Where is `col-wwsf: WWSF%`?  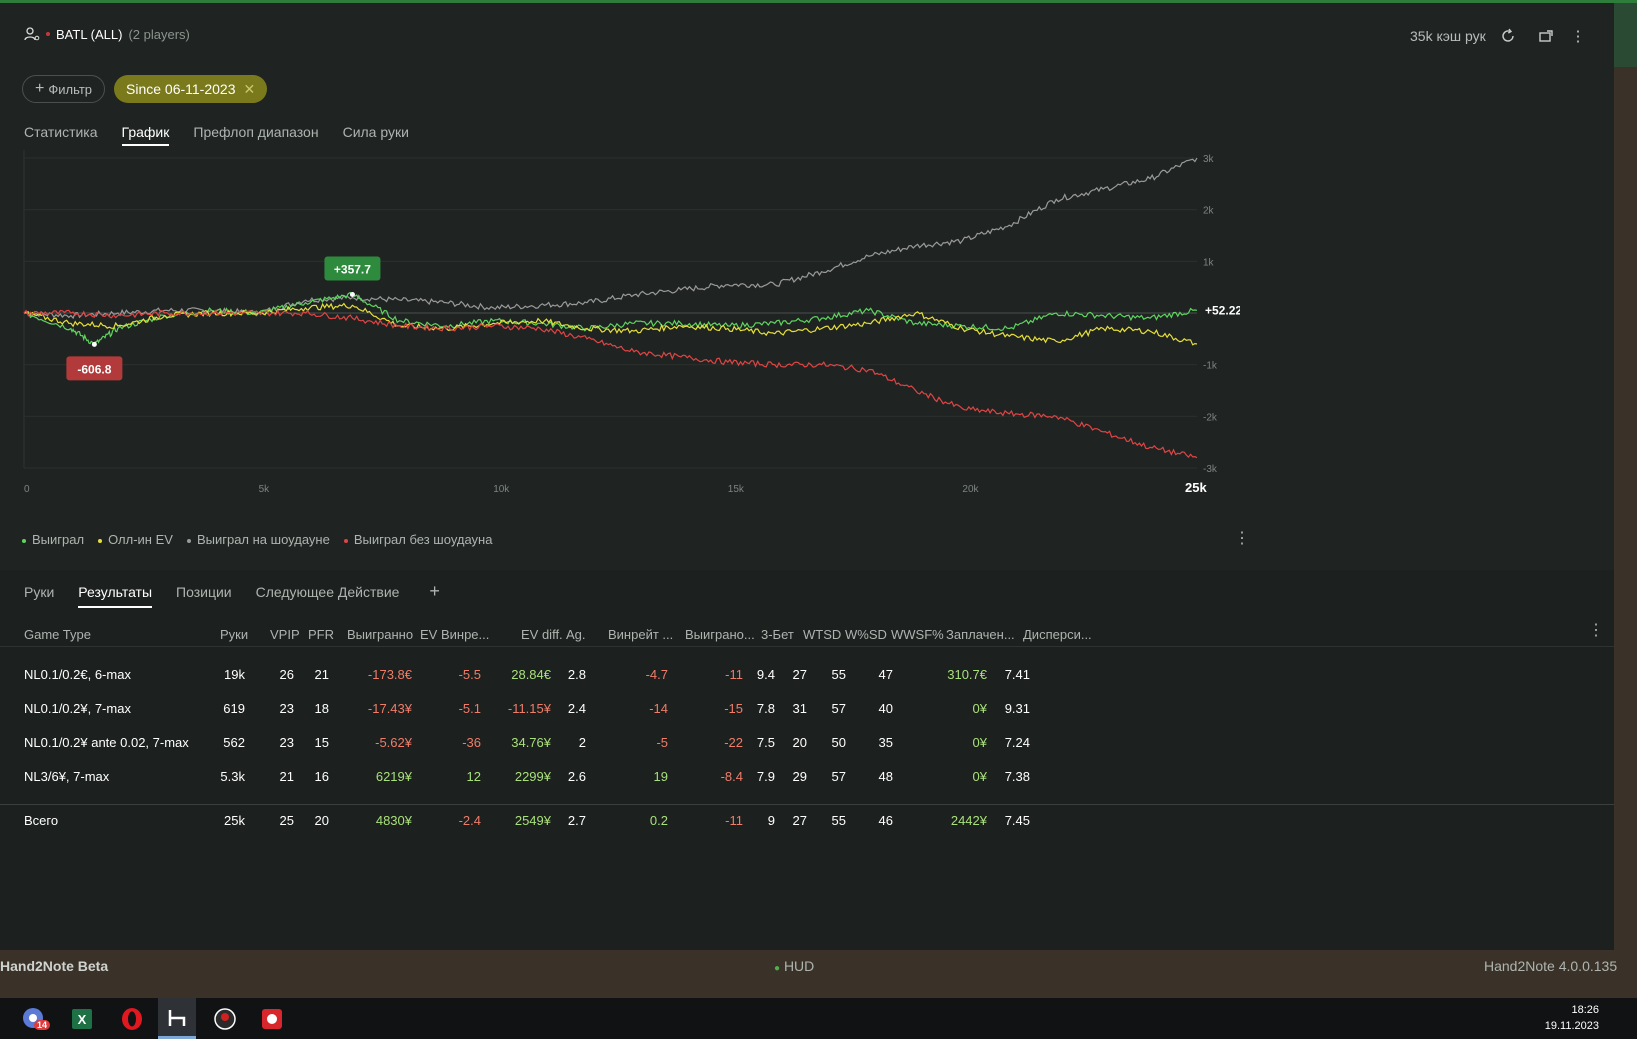 col-wwsf: WWSF% is located at coordinates (917, 634).